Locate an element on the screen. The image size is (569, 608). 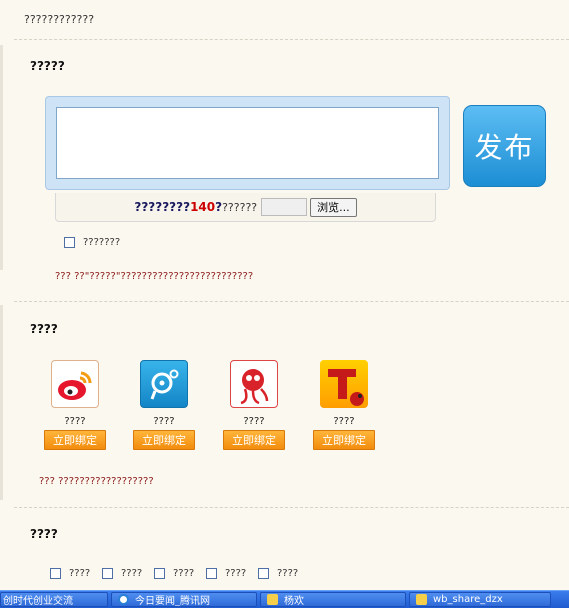
taskbar: 创时代创业交流 今日要闻_腾讯网 杨欢 wb_share_dzx is located at coordinates (284, 599).